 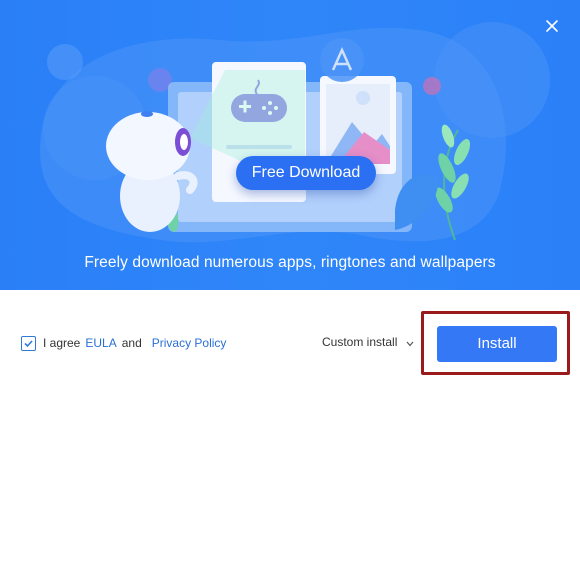 I want to click on custom-install-label: Custom install, so click(x=360, y=342).